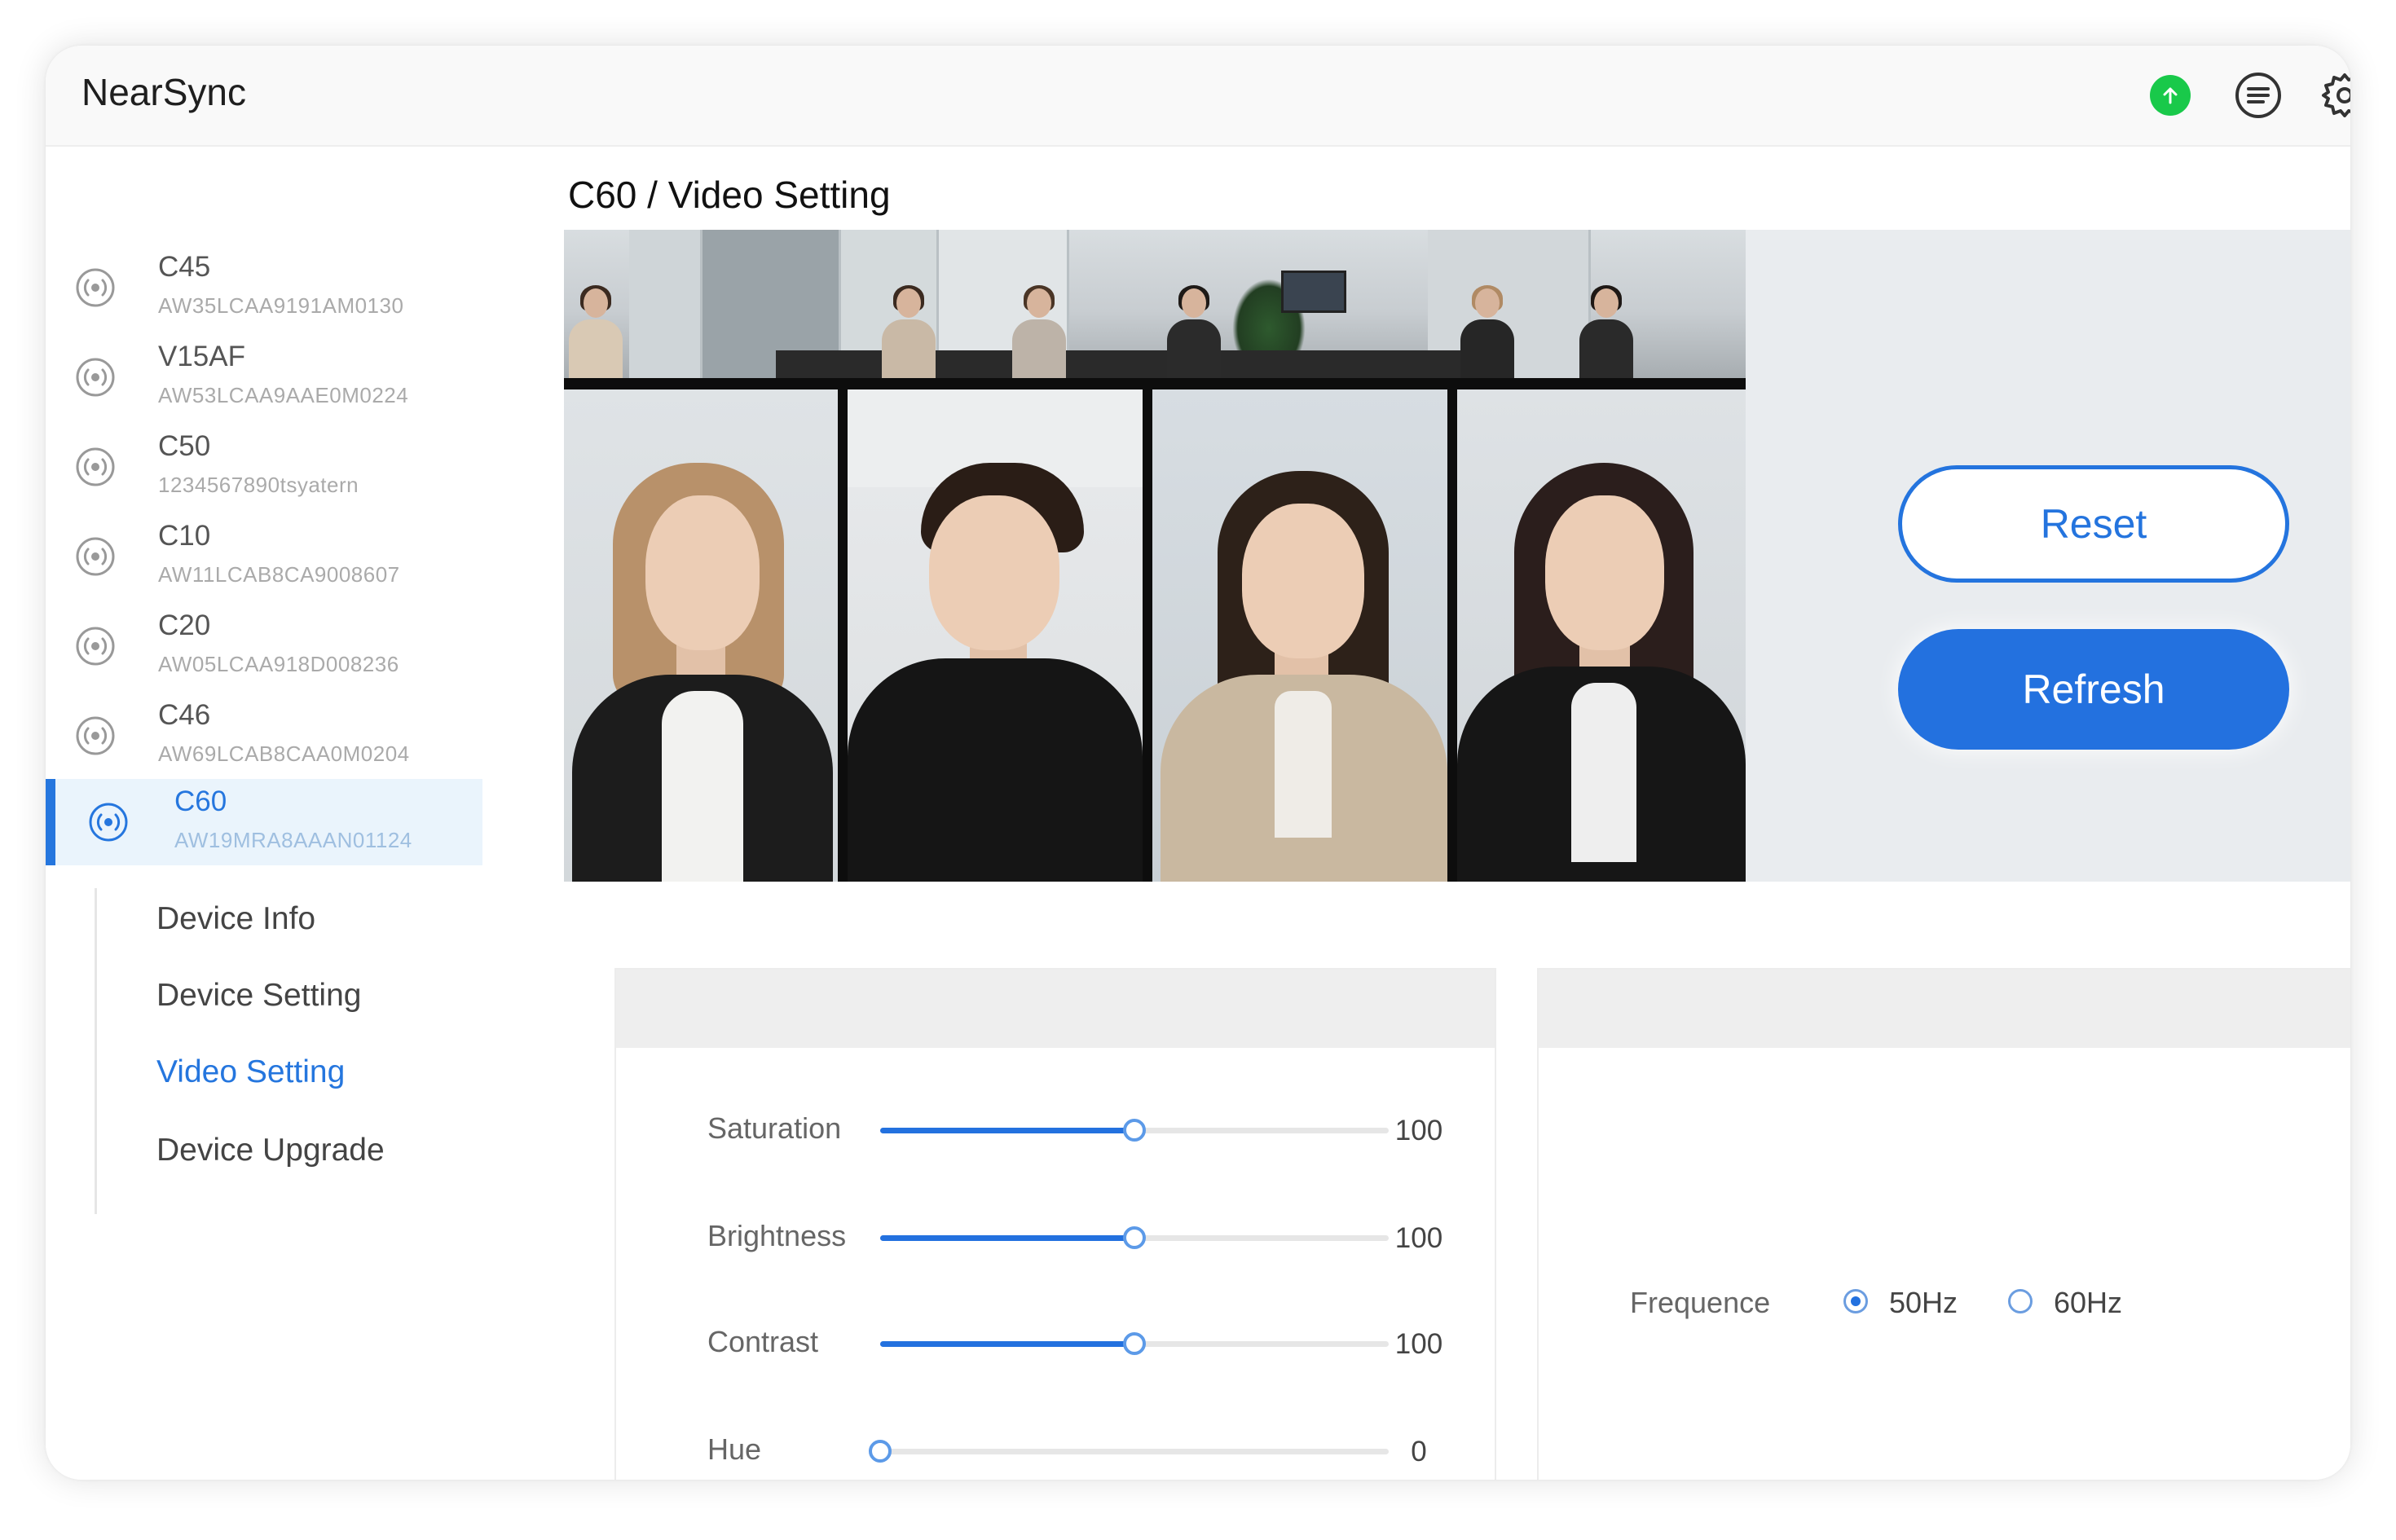  I want to click on frequence-panel: Frequence 50Hz 60Hz, so click(1944, 1224).